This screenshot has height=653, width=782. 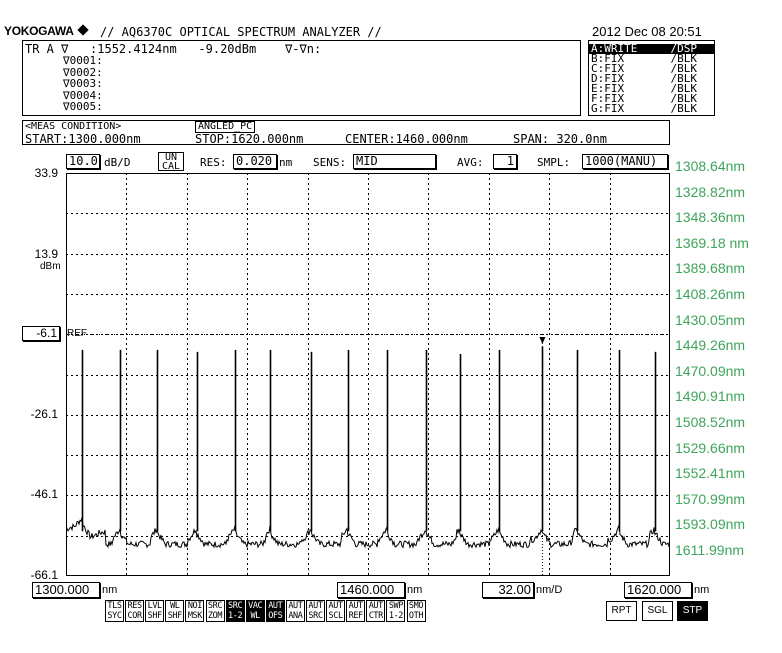 What do you see at coordinates (702, 590) in the screenshot?
I see `stop-unit: nm` at bounding box center [702, 590].